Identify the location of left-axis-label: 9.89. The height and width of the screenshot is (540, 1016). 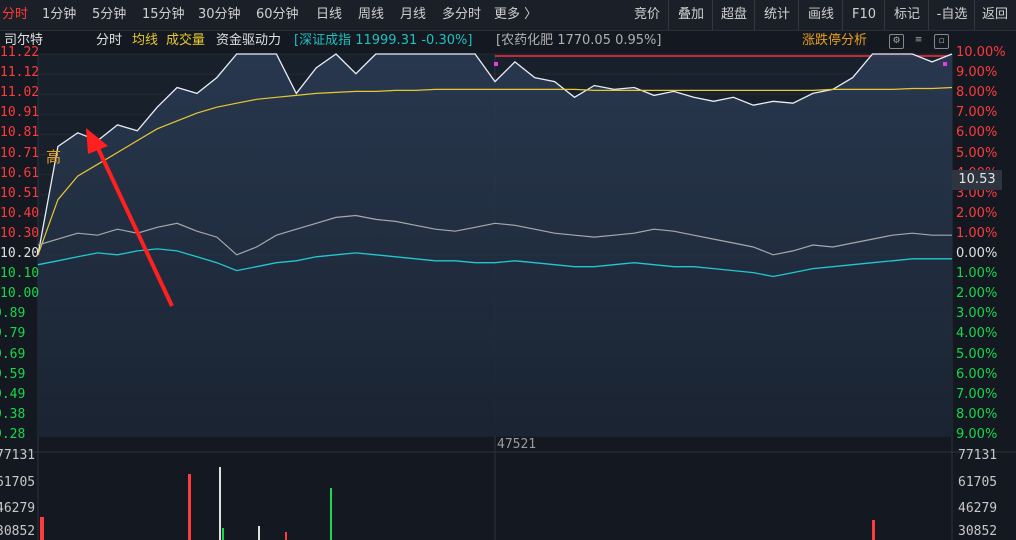
(13, 314).